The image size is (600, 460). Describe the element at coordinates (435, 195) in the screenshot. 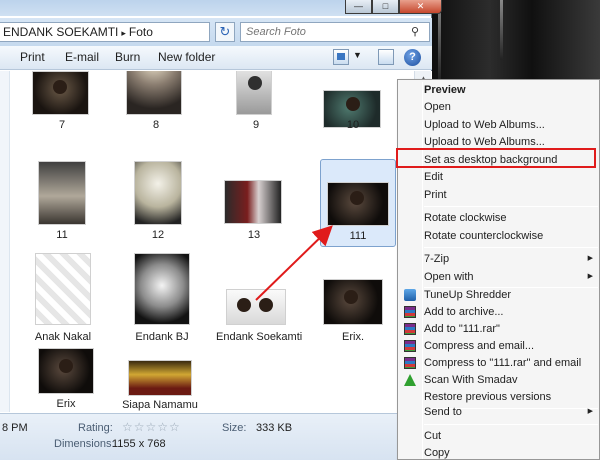

I see `menu-item-label: Print` at that location.